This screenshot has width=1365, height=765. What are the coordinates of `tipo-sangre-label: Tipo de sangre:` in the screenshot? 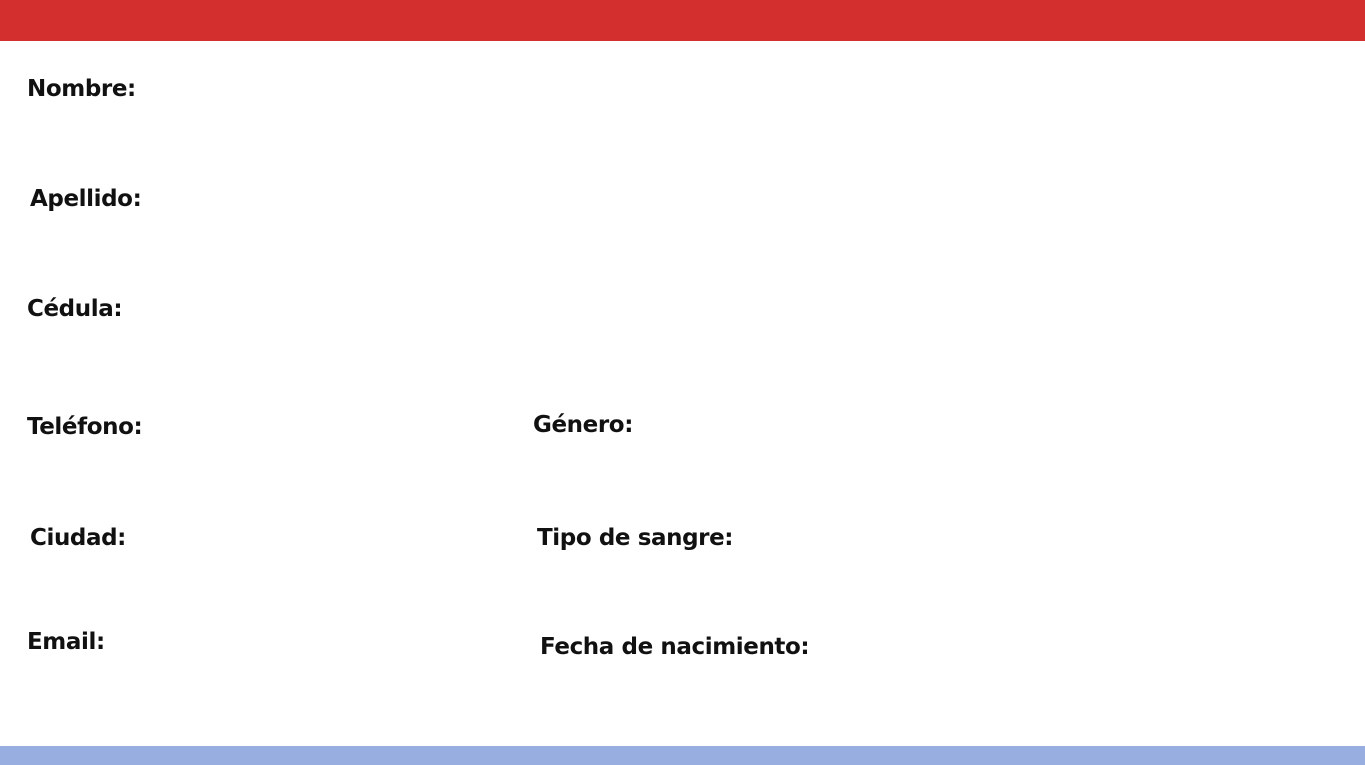 It's located at (635, 538).